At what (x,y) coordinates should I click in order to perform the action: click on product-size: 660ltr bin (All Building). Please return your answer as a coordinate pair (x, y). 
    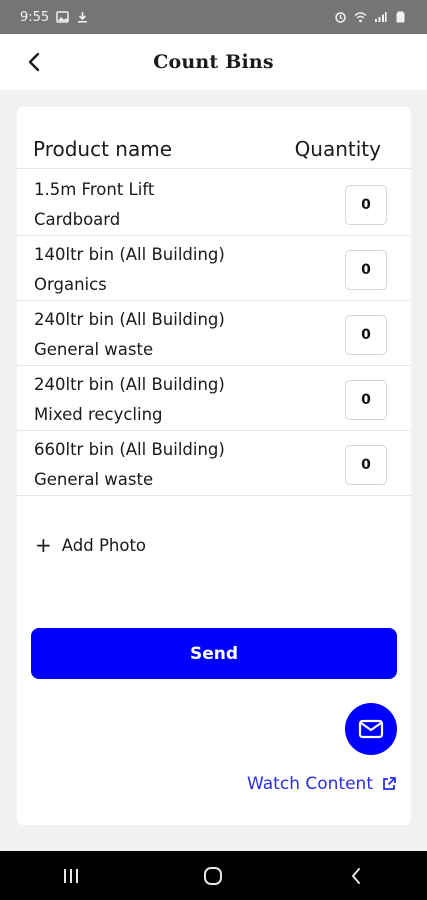
    Looking at the image, I should click on (129, 449).